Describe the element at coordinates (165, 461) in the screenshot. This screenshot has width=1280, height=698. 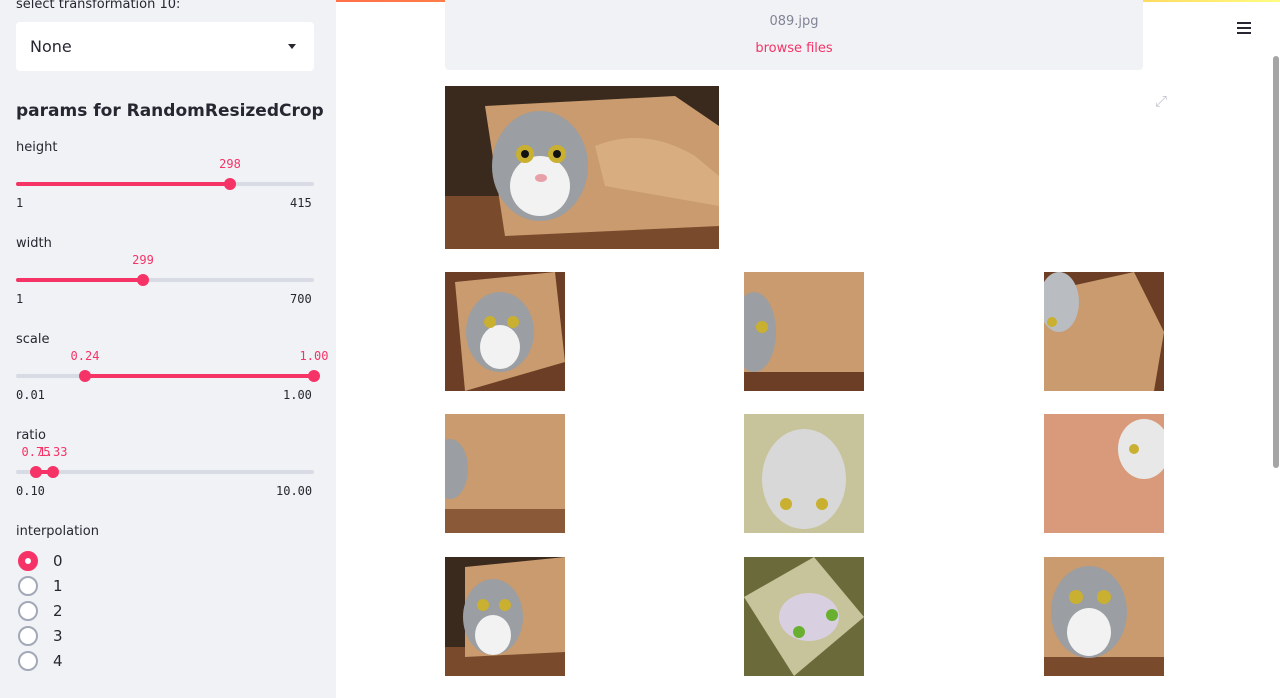
I see `ratio-slider: 0.75 1.33` at that location.